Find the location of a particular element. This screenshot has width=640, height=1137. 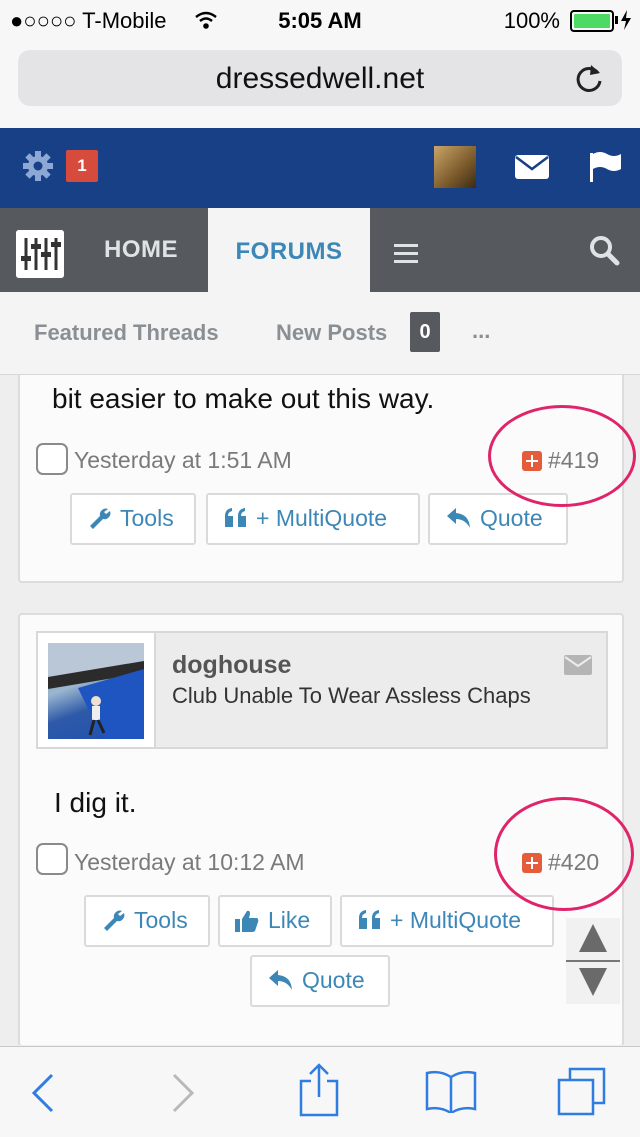

new-posts-count: 0 is located at coordinates (425, 332).